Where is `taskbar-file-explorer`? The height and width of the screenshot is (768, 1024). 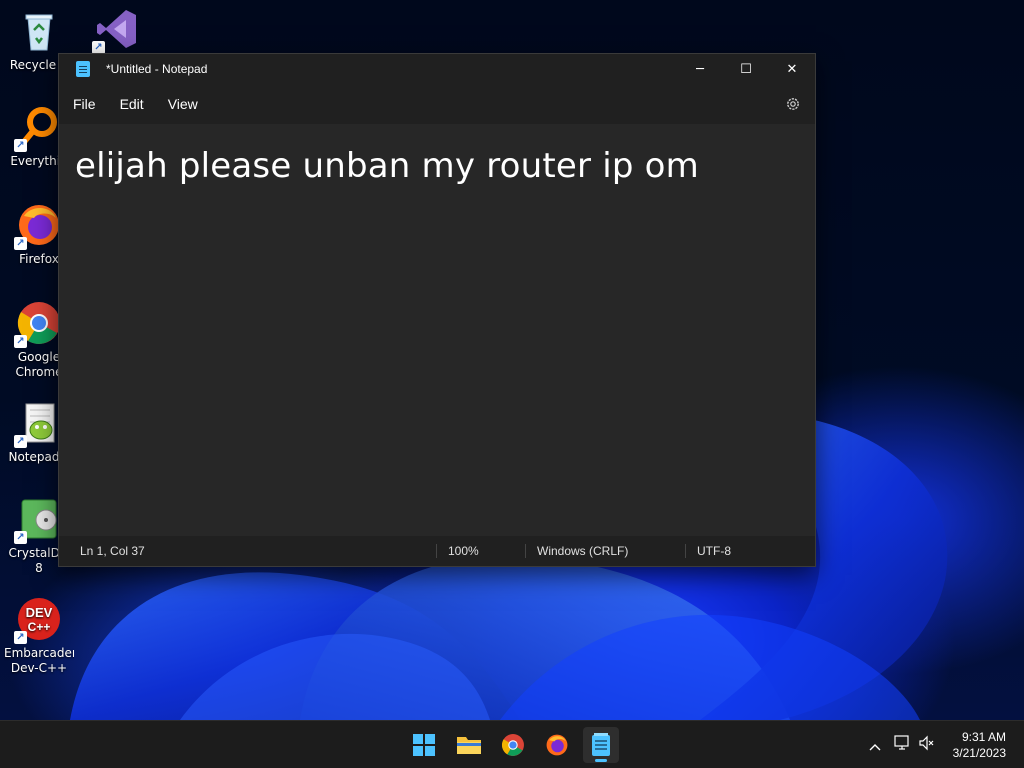
taskbar-file-explorer is located at coordinates (469, 745).